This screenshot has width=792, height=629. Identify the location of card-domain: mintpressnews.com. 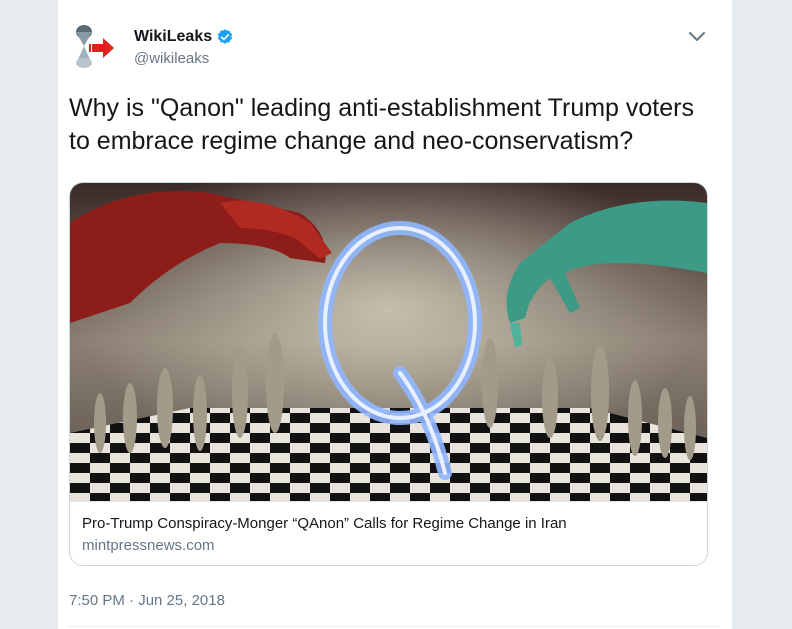
(148, 545).